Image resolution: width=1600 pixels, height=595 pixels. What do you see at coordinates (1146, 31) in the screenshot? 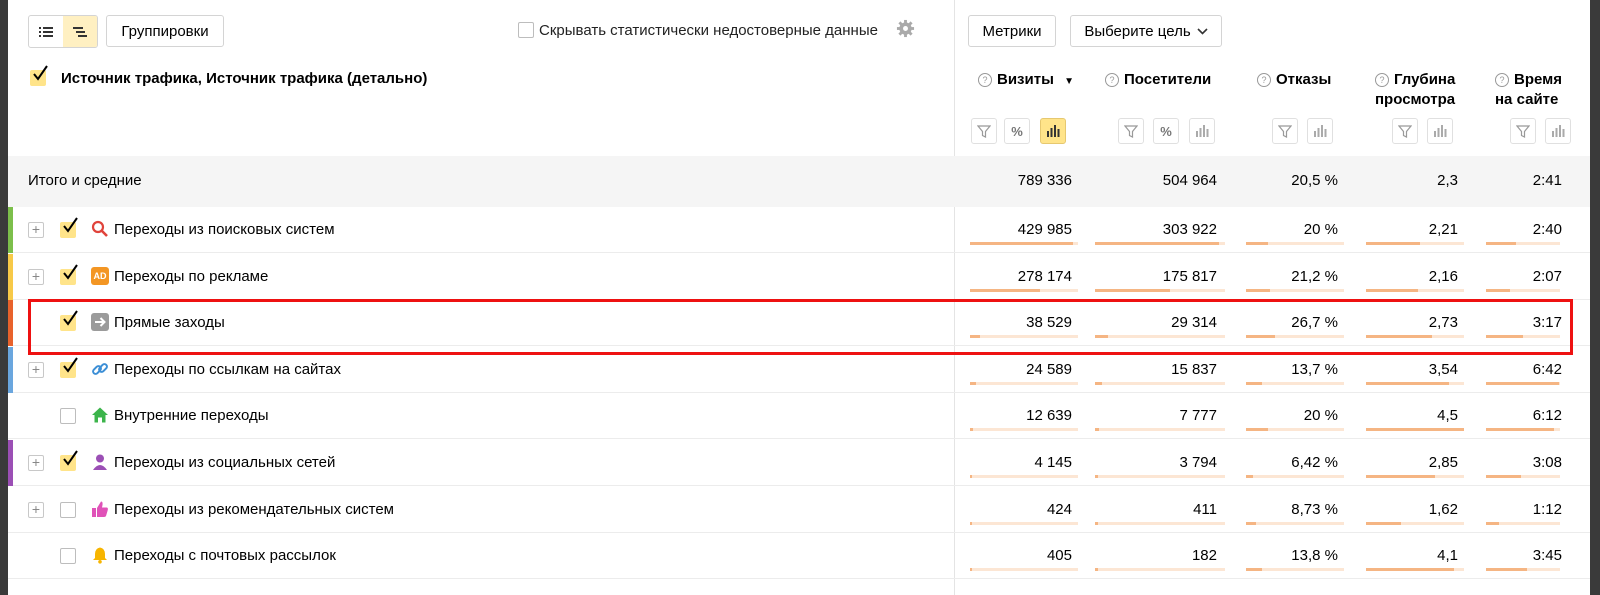
I see `goal-select: Выберите цель` at bounding box center [1146, 31].